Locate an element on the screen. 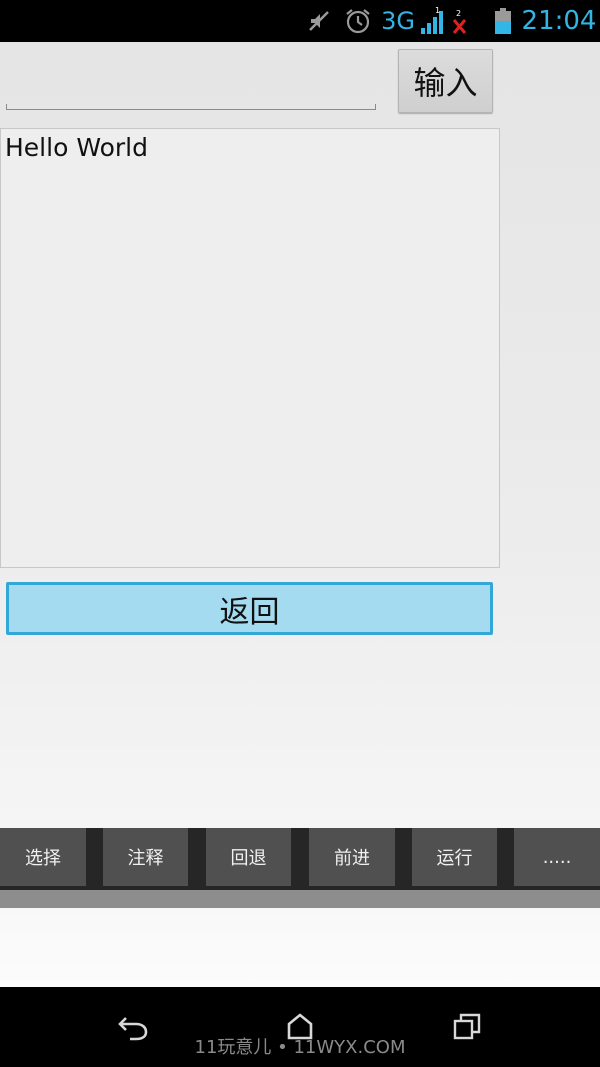  code-input is located at coordinates (193, 81).